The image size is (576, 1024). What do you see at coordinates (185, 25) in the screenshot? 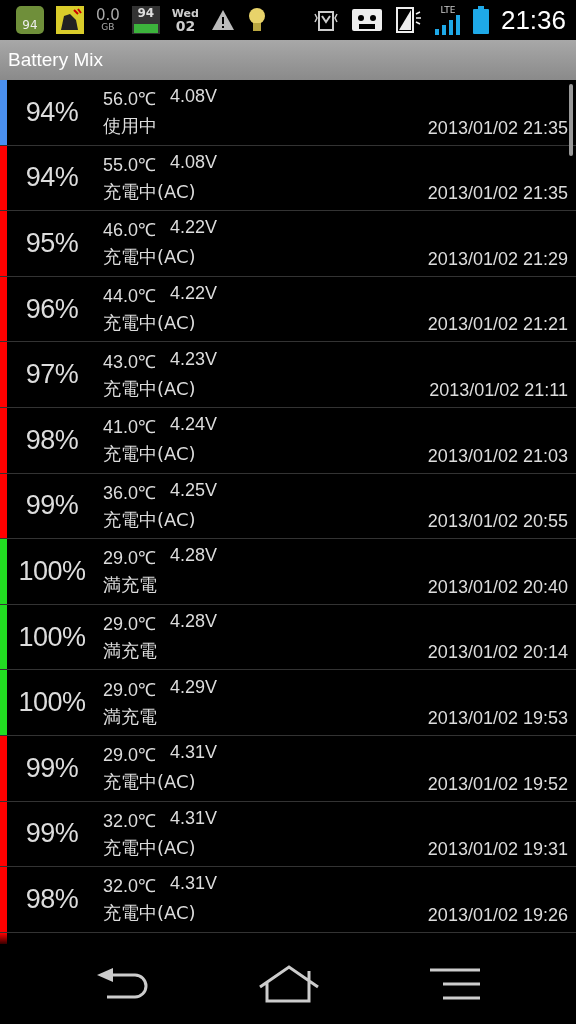
I see `day: 02` at bounding box center [185, 25].